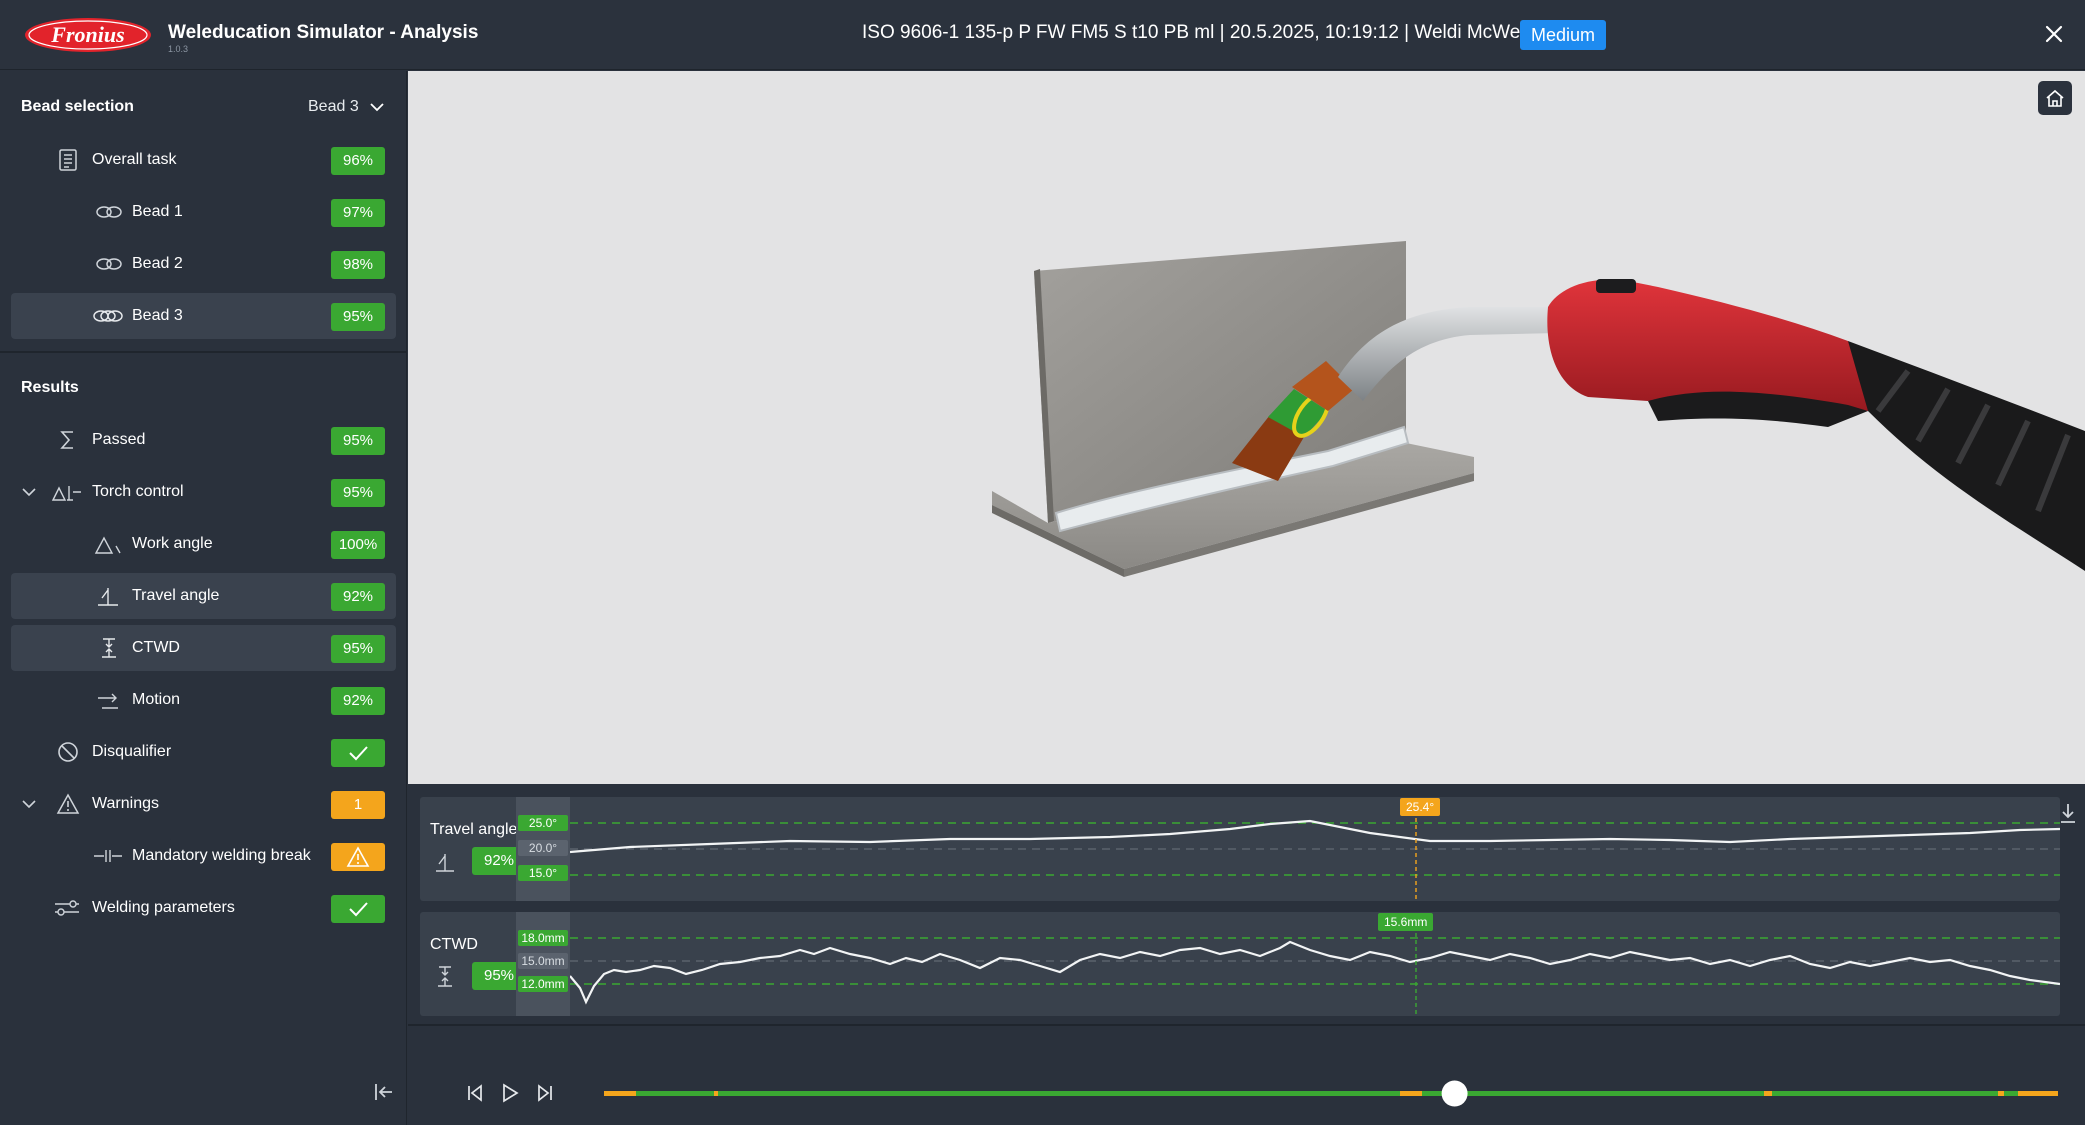 The height and width of the screenshot is (1125, 2085). I want to click on bead-3-score: 95%, so click(358, 317).